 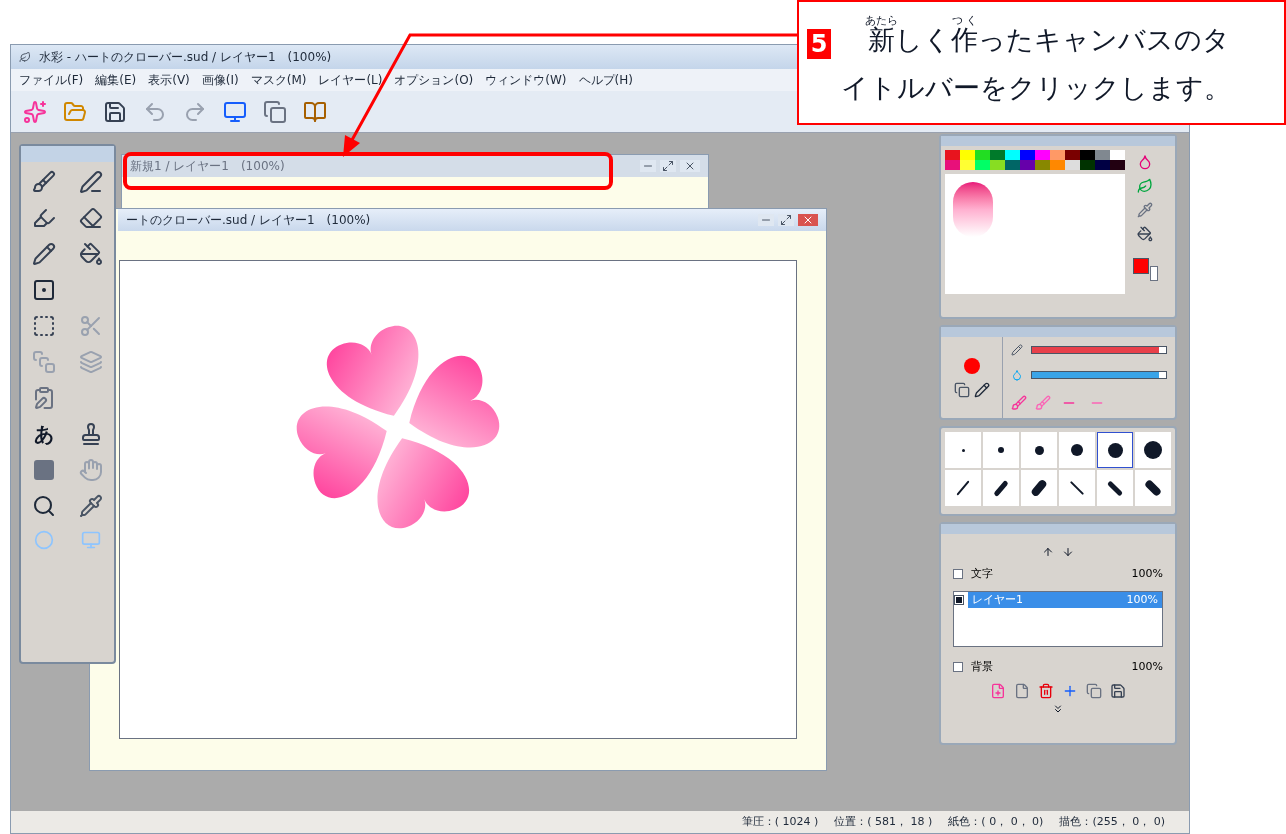 I want to click on move-up-icon, so click(x=1048, y=552).